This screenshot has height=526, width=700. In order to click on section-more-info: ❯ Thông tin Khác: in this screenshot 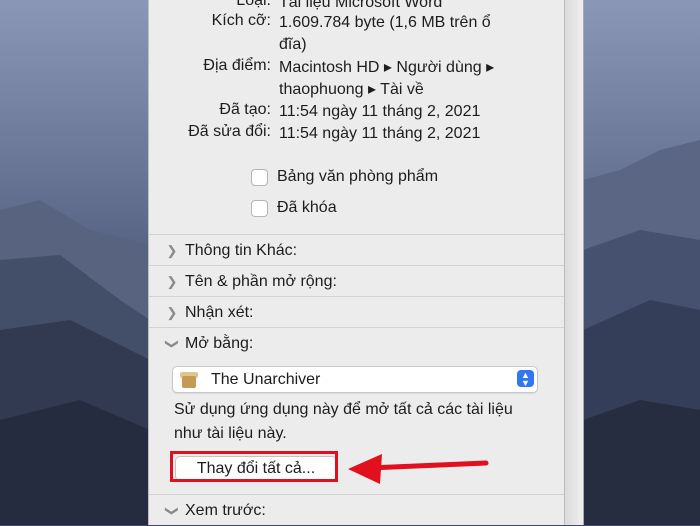, I will do `click(356, 250)`.